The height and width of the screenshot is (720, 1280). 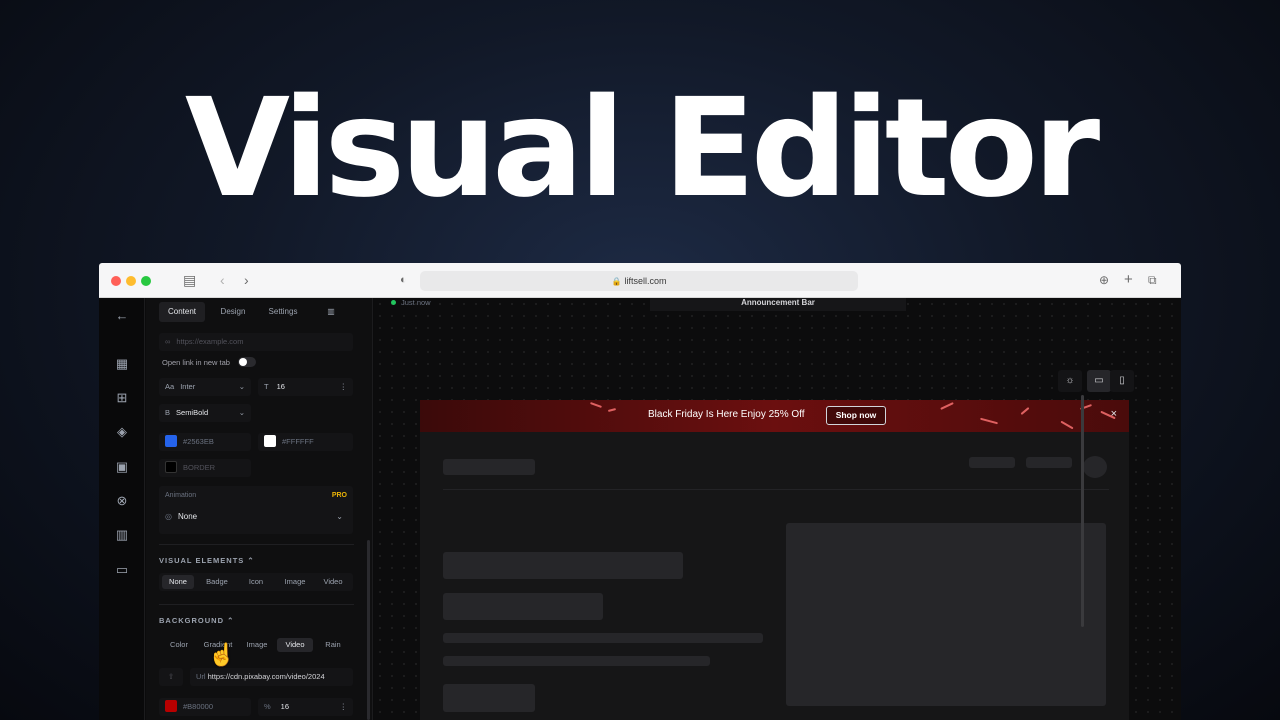 I want to click on visual-elements-heading: VISUAL ELEMENTS ⌃, so click(x=207, y=560).